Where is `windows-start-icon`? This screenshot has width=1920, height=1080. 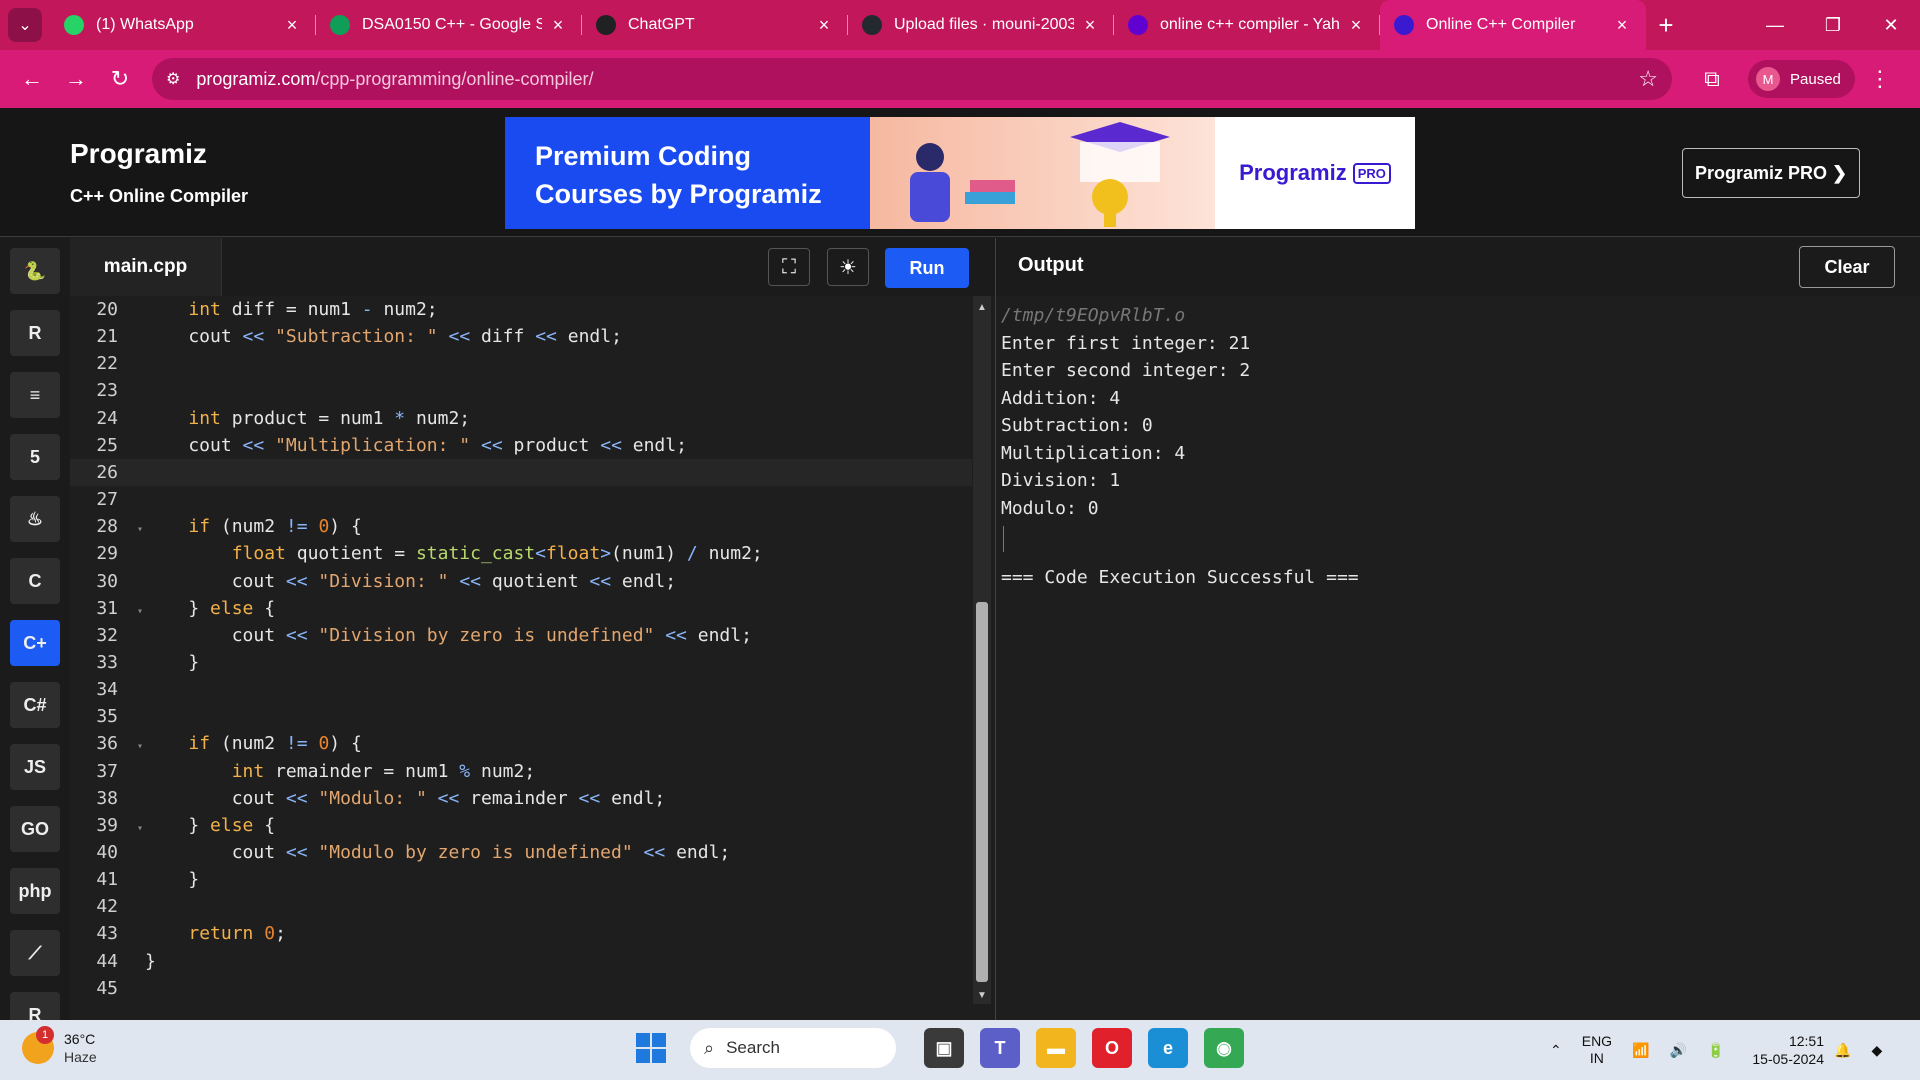 windows-start-icon is located at coordinates (651, 1048).